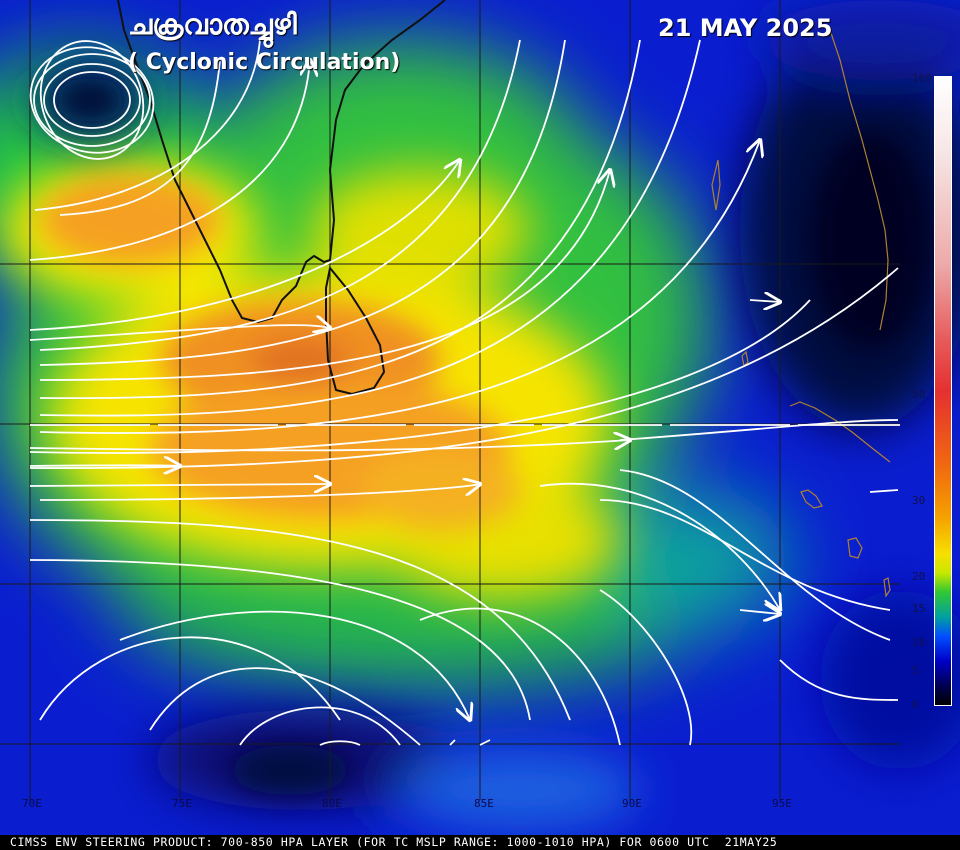 This screenshot has width=960, height=850. I want to click on colorbar-label-15: 15, so click(919, 608).